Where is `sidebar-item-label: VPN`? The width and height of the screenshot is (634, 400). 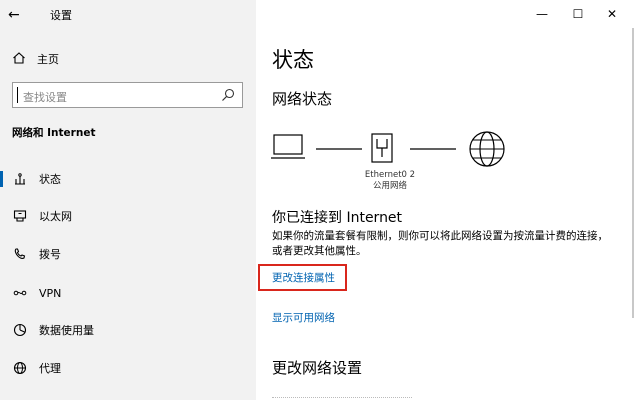
sidebar-item-label: VPN is located at coordinates (50, 293).